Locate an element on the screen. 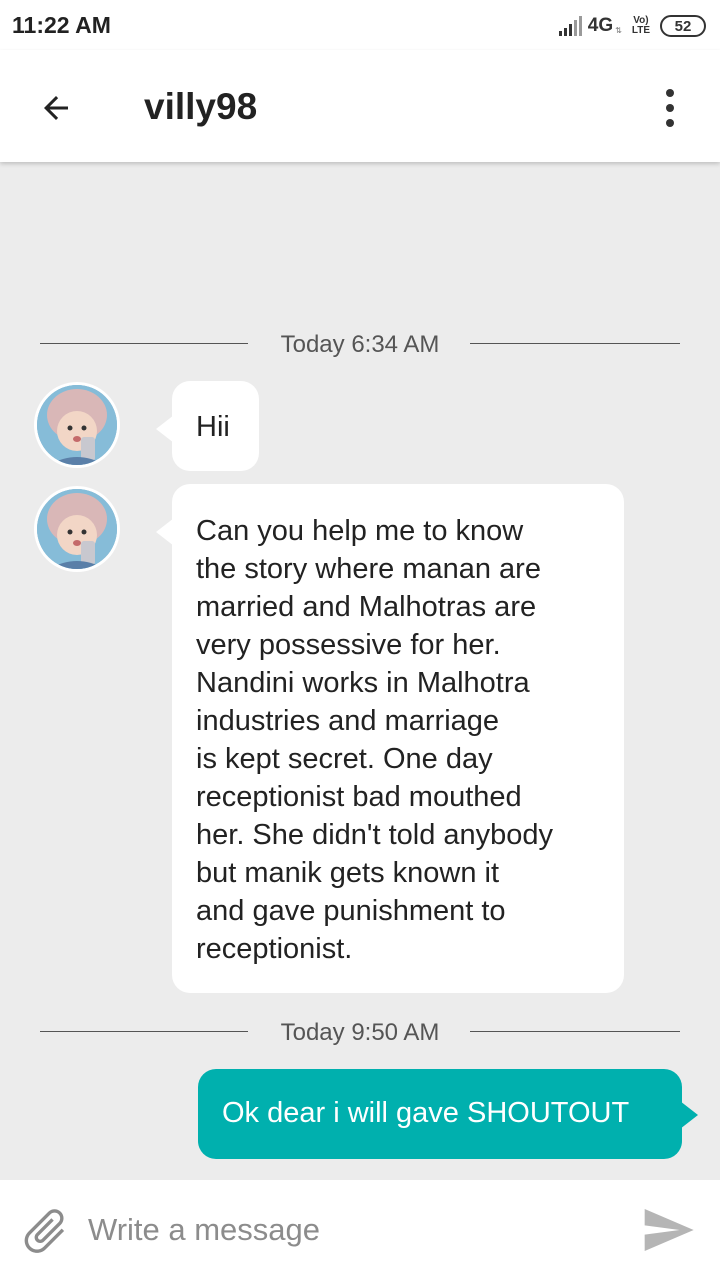 The image size is (720, 1280). message-composer is located at coordinates (360, 1230).